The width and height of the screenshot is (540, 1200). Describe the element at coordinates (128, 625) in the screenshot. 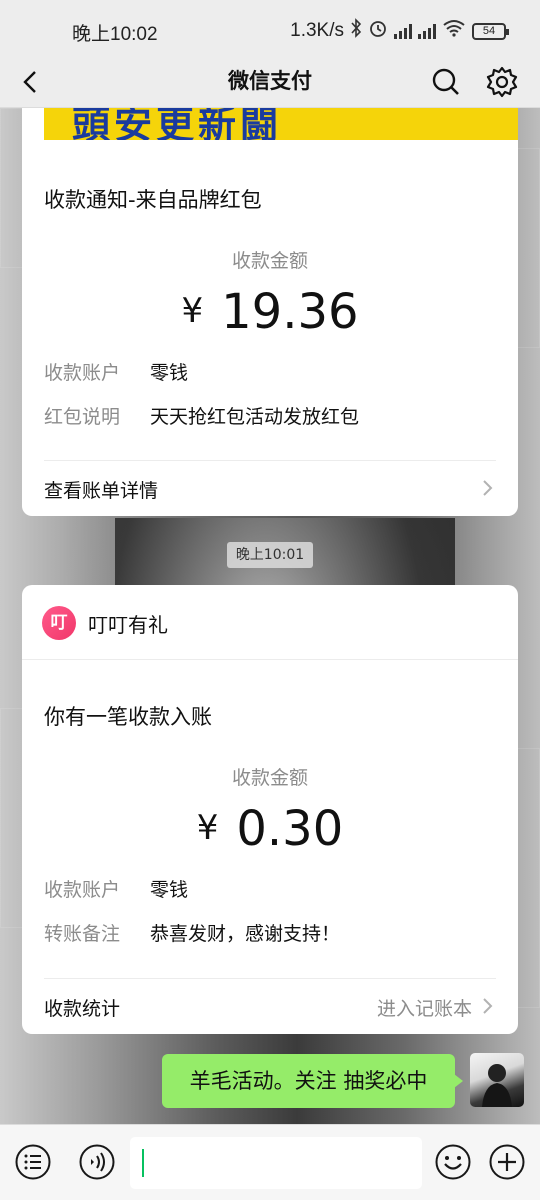

I see `brand-name: 叮叮有礼` at that location.